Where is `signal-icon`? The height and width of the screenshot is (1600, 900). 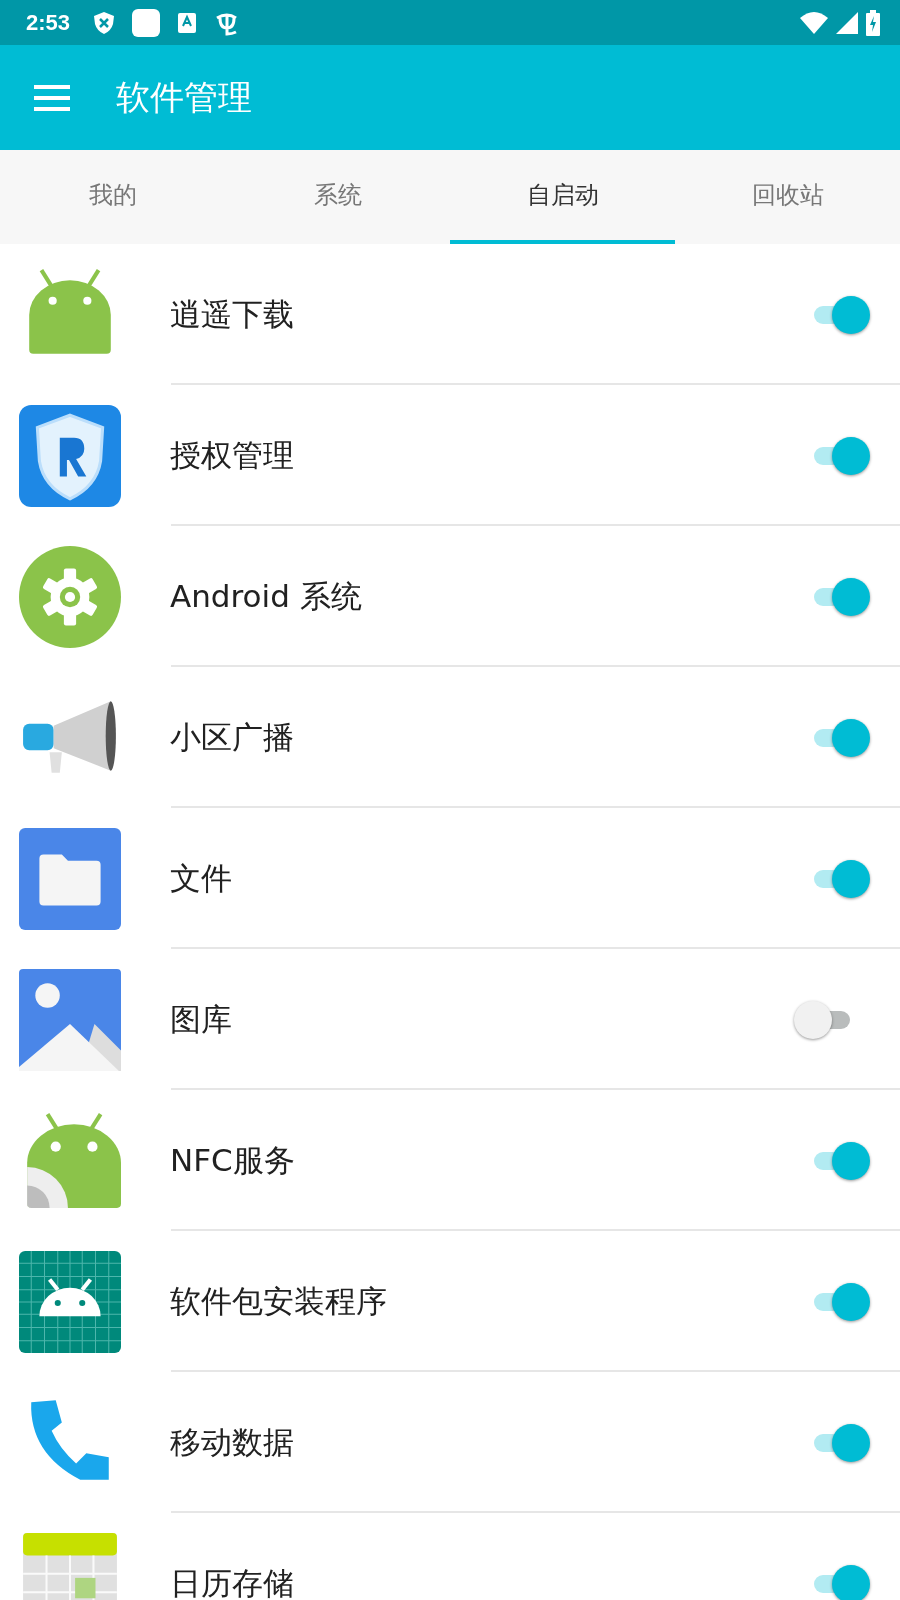
signal-icon is located at coordinates (847, 22).